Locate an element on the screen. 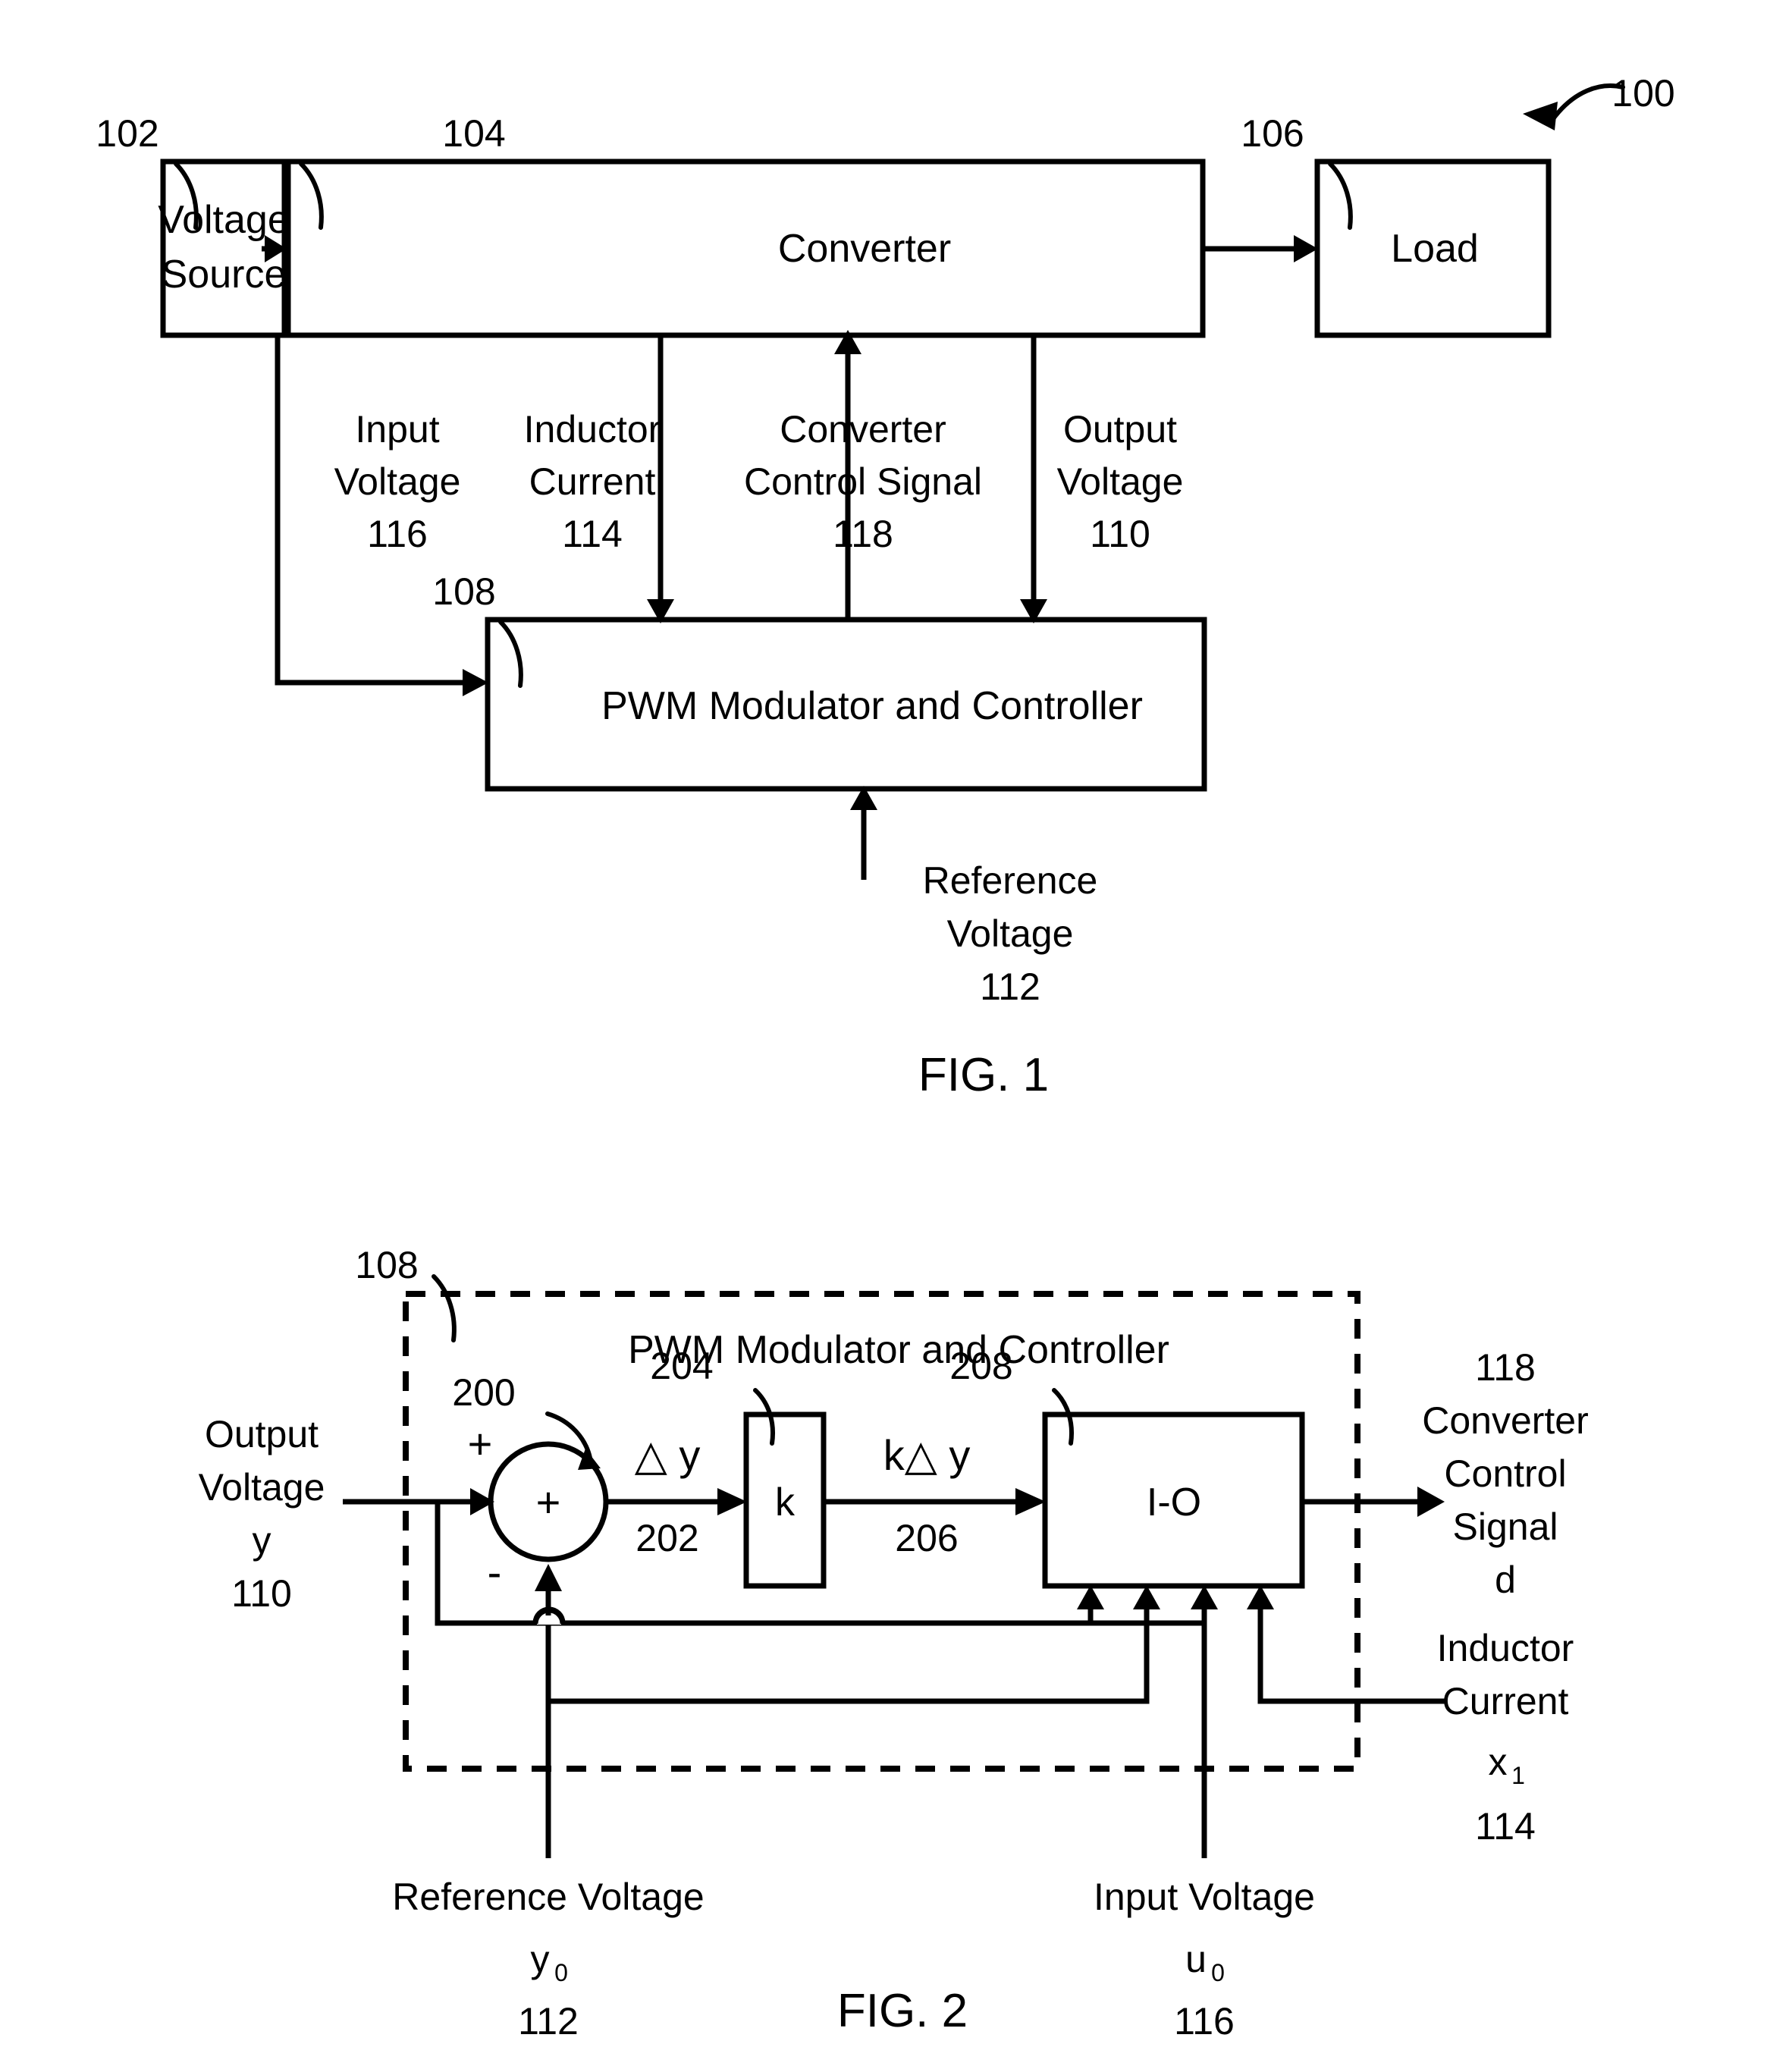 The width and height of the screenshot is (1792, 2066). port-converter-control-line2: Control is located at coordinates (1505, 1473).